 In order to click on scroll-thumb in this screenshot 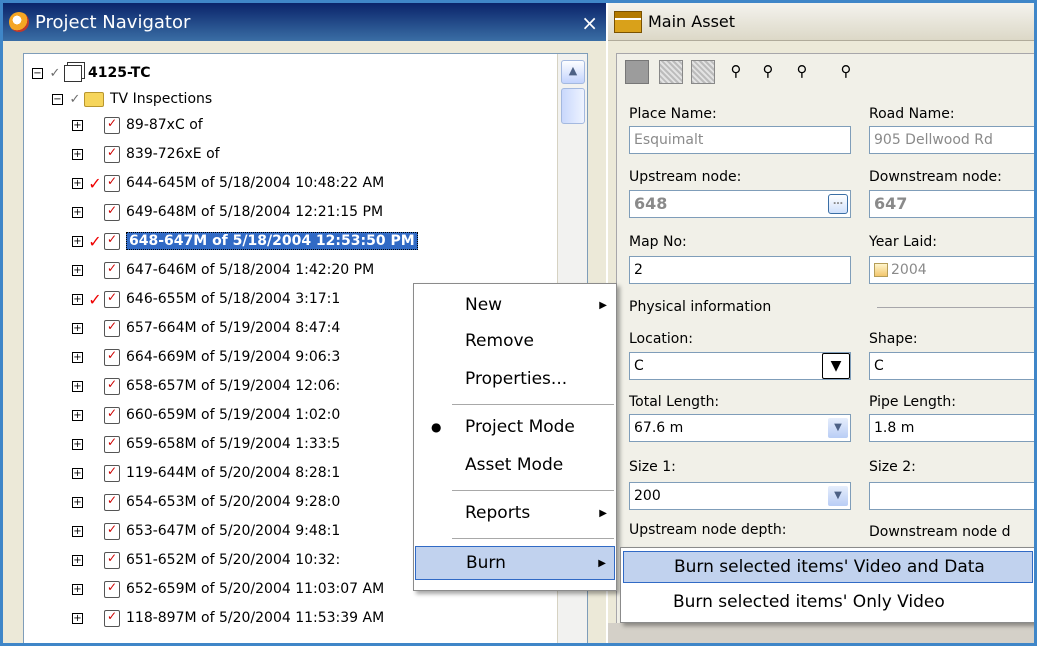, I will do `click(573, 106)`.